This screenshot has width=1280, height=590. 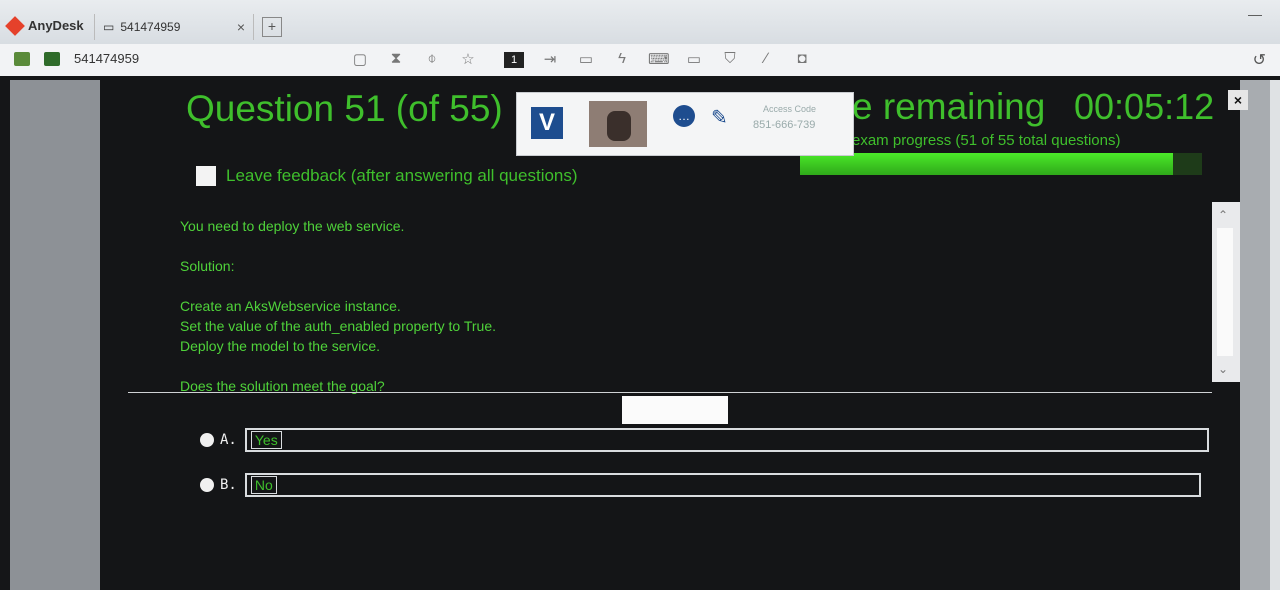 I want to click on anydesk-toolbar: 541474959 ▢ ⧗ ⌽ ☆ 1 ⇥ ▭ ϟ ⌨ ▭ ⛉ ∕ ◘ ↺, so click(x=640, y=60).